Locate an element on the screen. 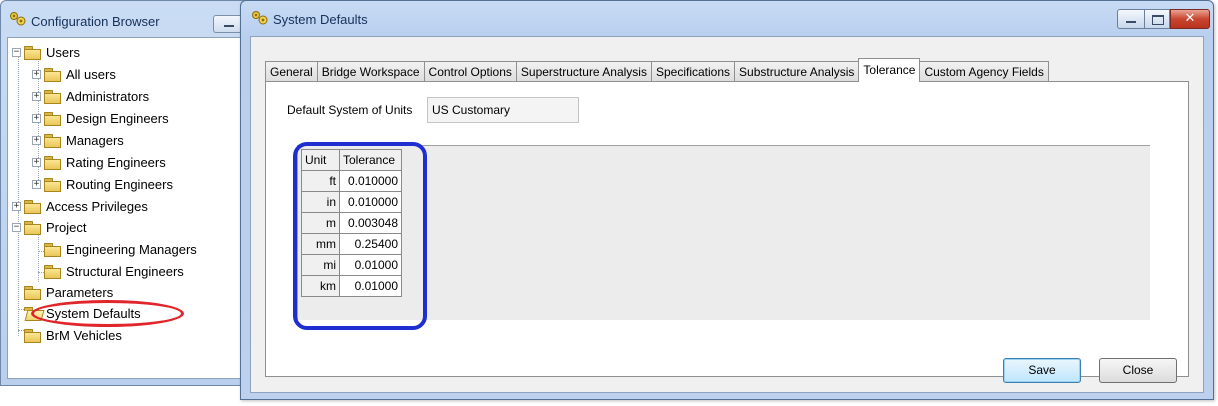 This screenshot has height=406, width=1218. tree-item-project: − Project is located at coordinates (49, 227).